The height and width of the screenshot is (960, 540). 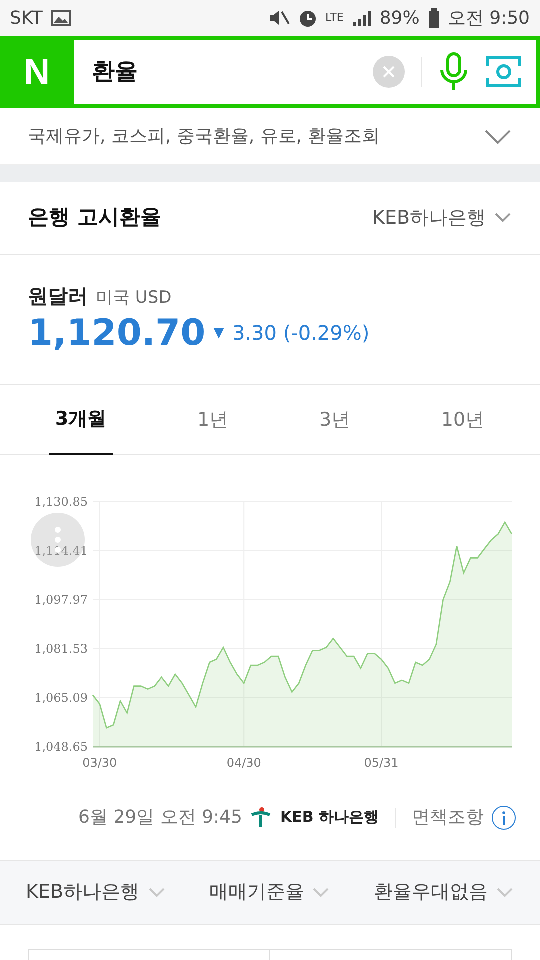 I want to click on signal-icon, so click(x=362, y=18).